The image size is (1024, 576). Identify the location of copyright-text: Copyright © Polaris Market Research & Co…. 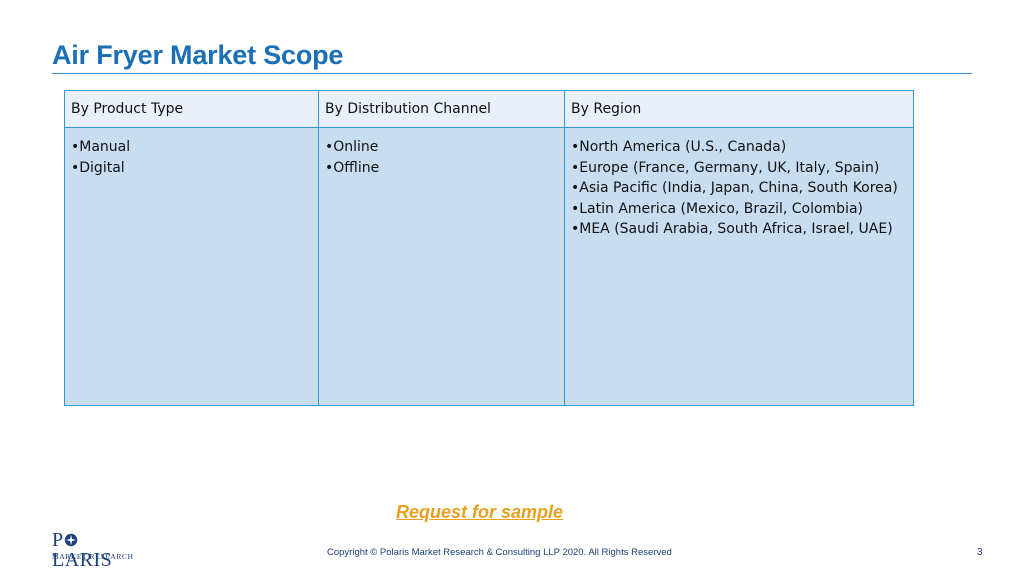
(499, 552).